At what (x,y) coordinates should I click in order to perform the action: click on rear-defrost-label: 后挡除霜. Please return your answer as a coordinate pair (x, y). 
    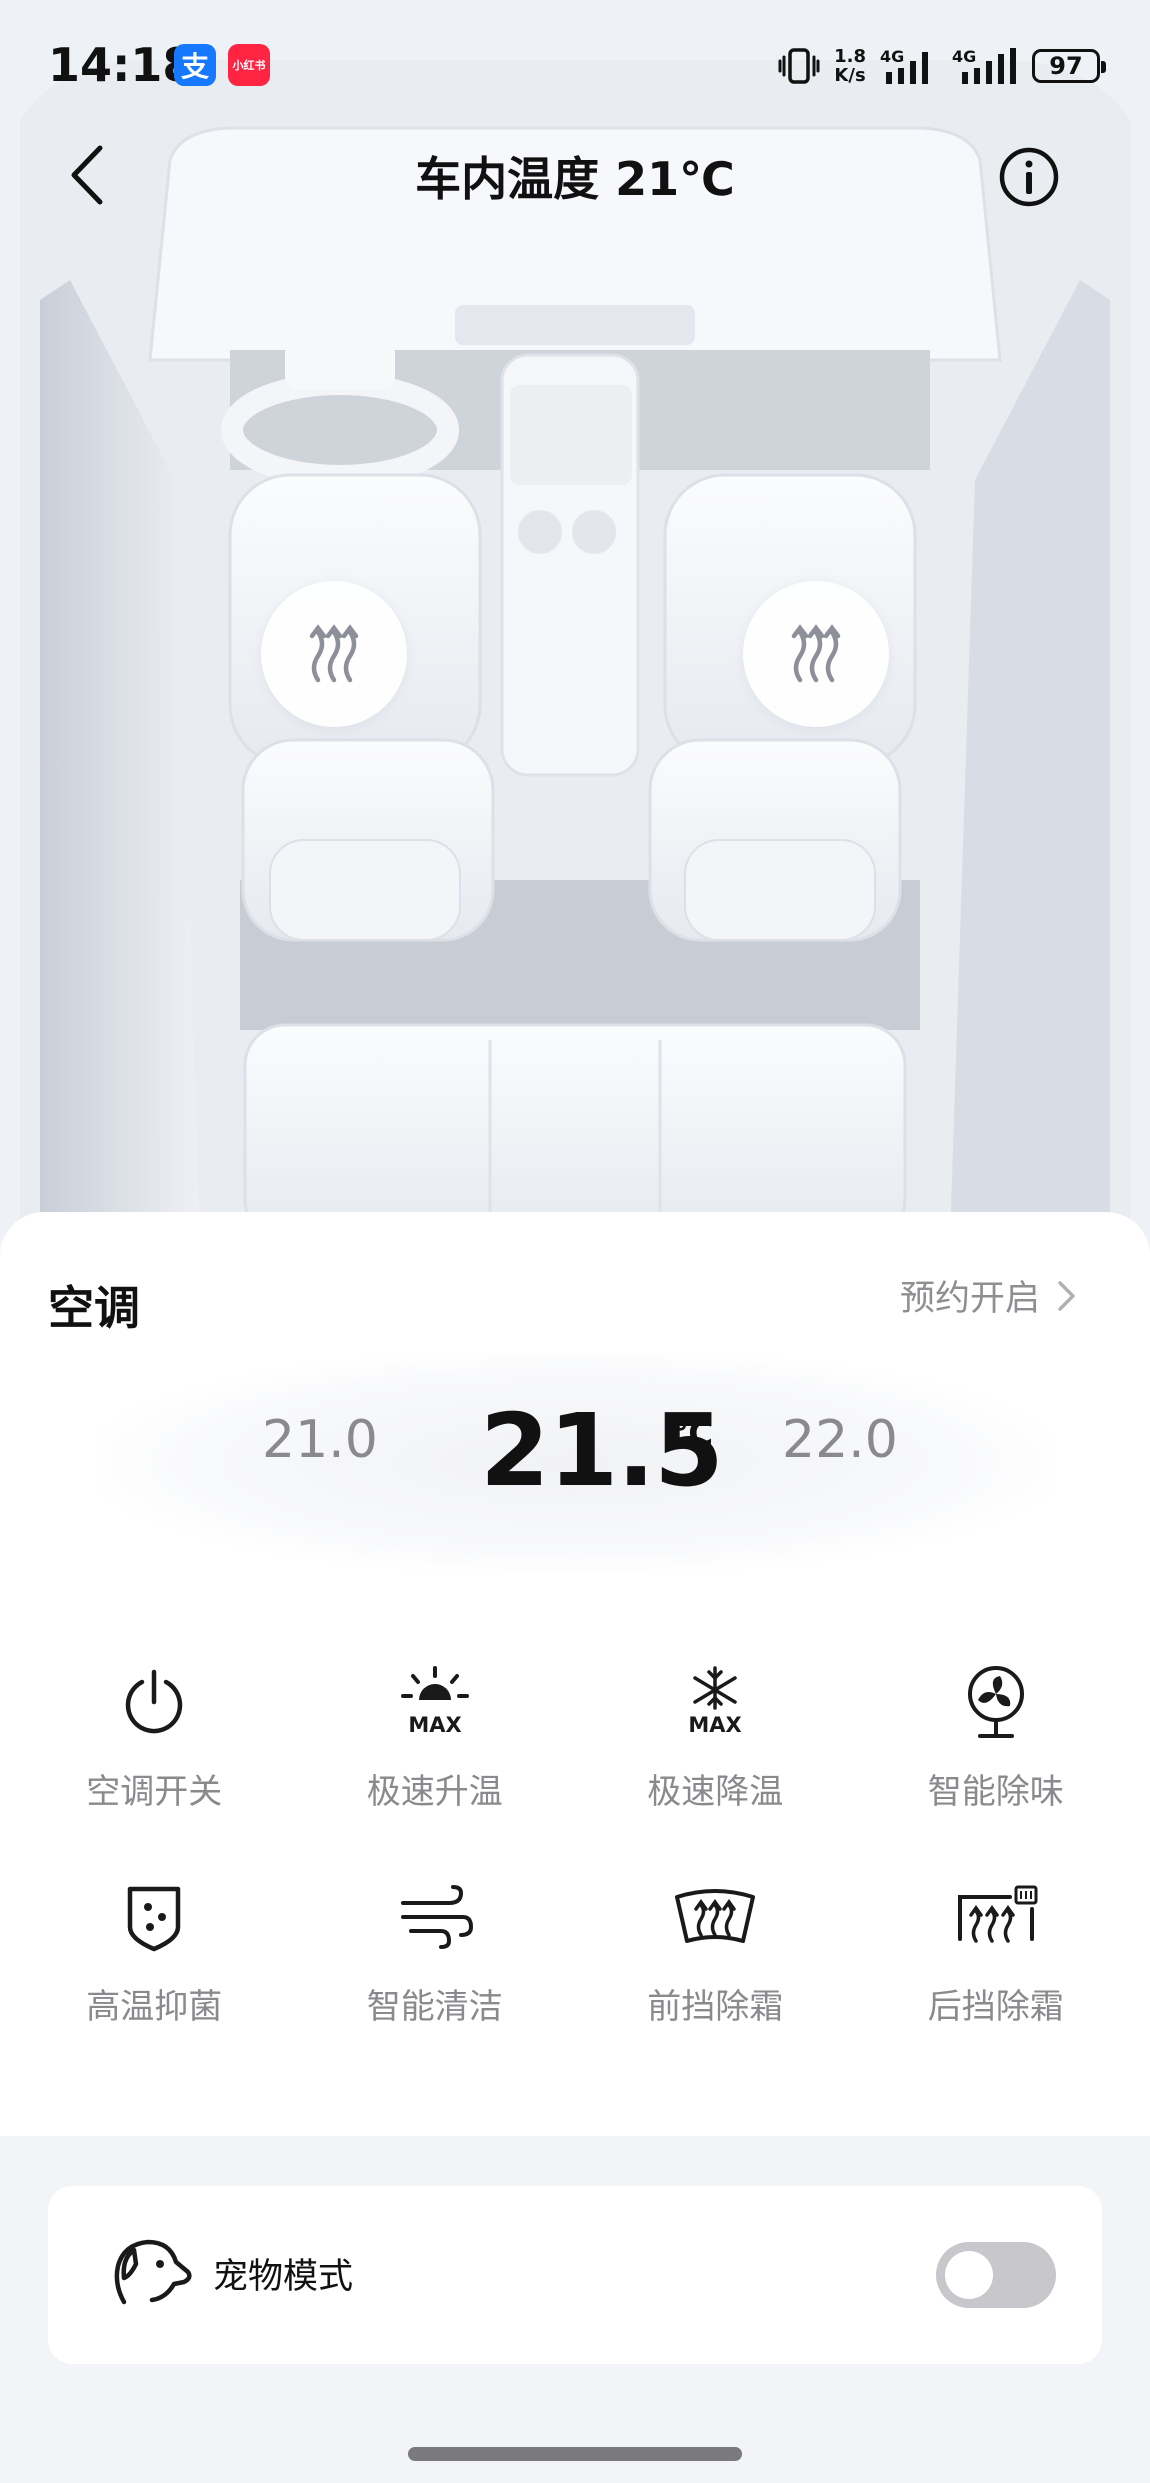
    Looking at the image, I should click on (995, 2007).